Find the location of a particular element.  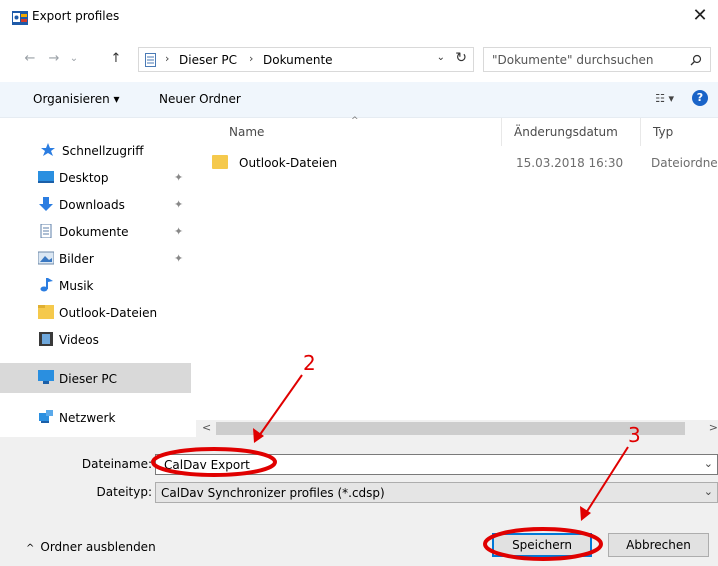

scroll-left-icon: < is located at coordinates (206, 427).